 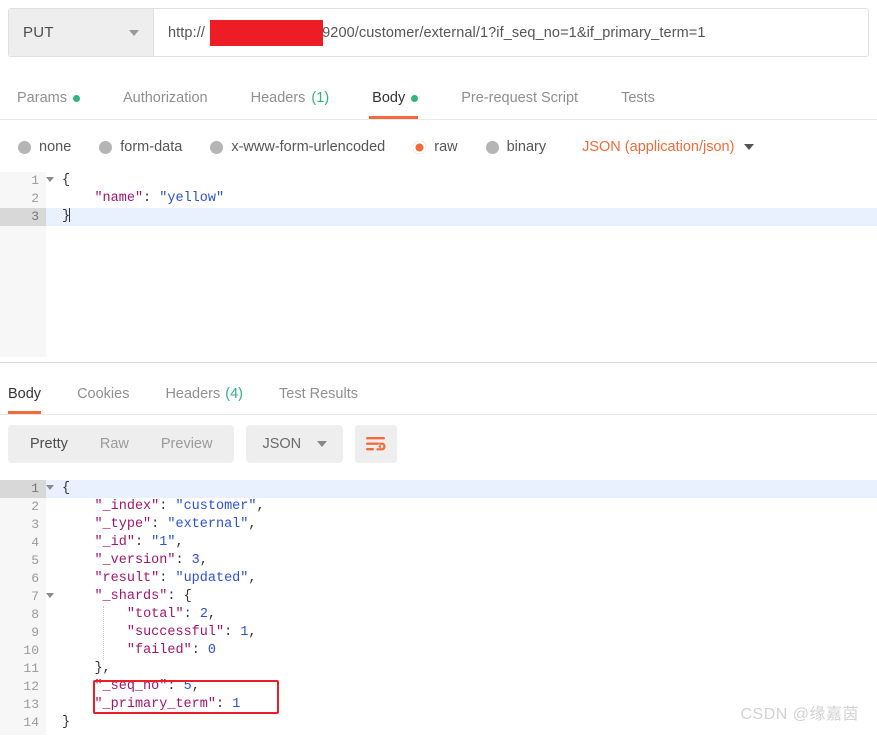 I want to click on code-text: "_version": 3,, so click(x=151, y=560).